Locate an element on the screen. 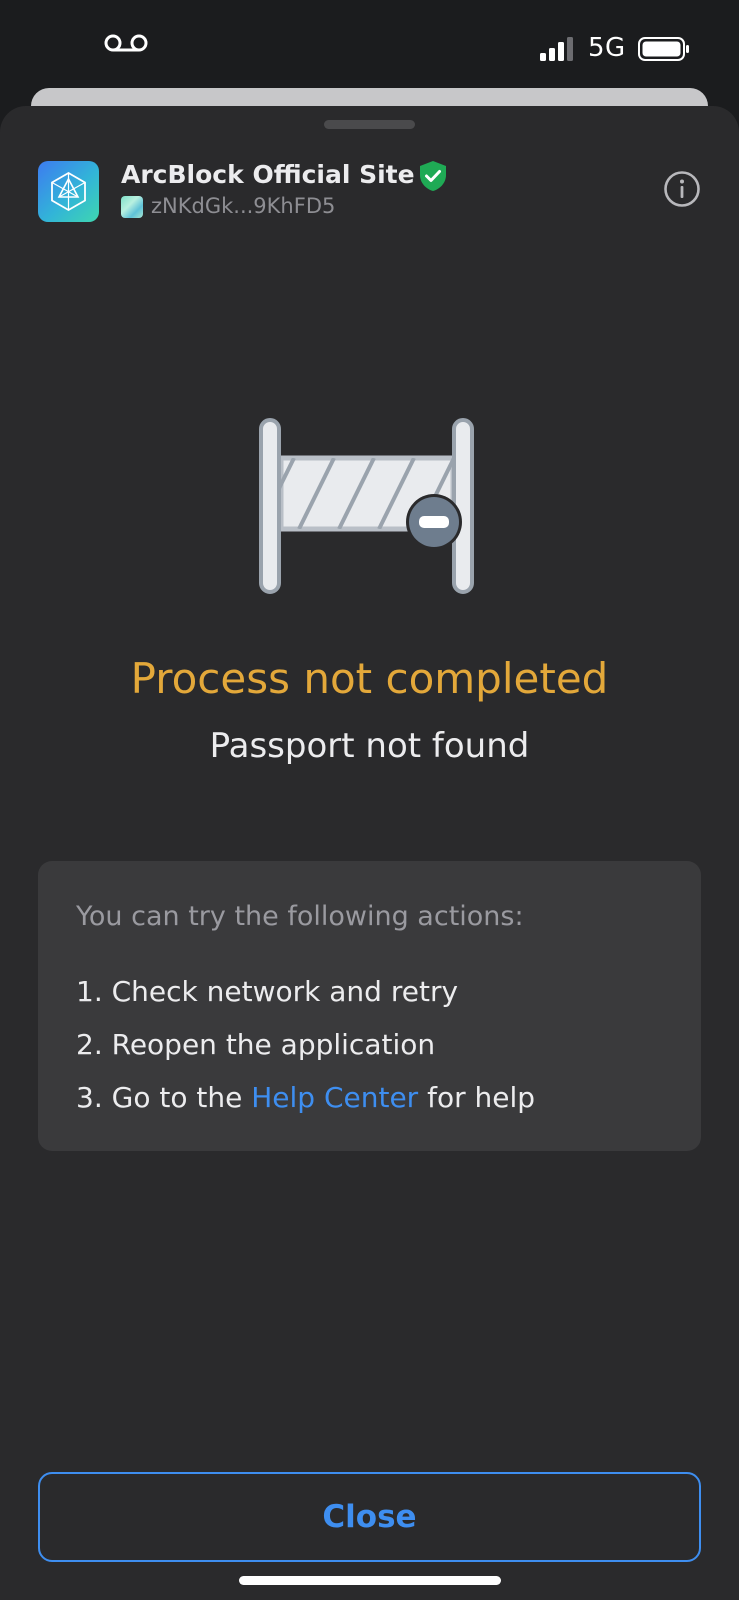  status-bar: 5G is located at coordinates (369, 48).